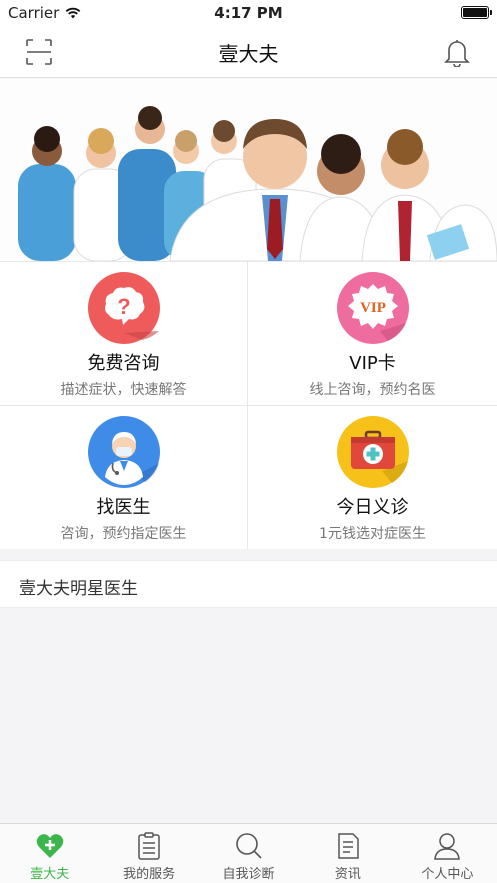  Describe the element at coordinates (447, 874) in the screenshot. I see `tab-label: 个人中心` at that location.